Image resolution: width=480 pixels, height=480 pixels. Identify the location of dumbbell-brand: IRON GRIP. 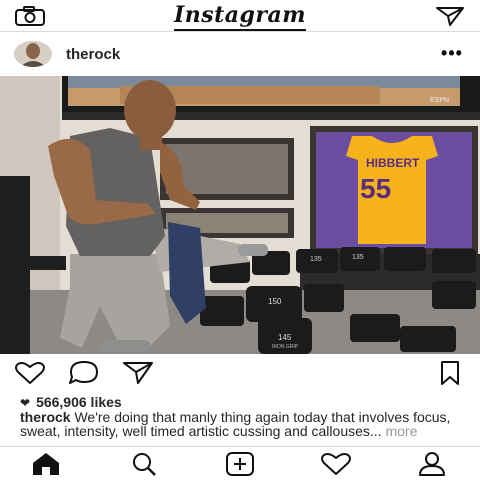
(285, 347).